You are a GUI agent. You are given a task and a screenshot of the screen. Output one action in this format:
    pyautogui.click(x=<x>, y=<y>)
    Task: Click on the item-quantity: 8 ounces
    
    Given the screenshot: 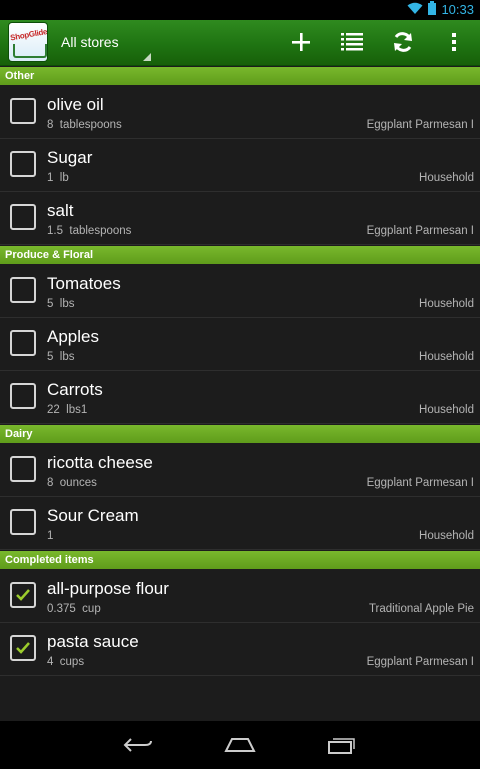 What is the action you would take?
    pyautogui.click(x=72, y=483)
    